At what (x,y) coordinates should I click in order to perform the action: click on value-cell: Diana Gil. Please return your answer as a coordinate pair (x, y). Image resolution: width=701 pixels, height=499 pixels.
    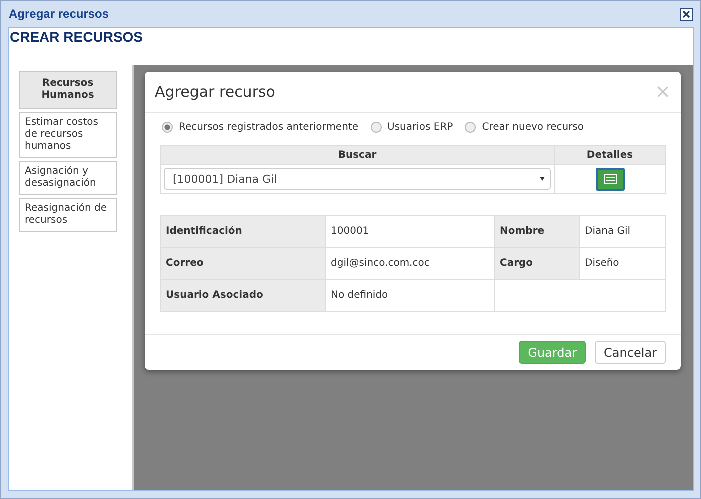
    Looking at the image, I should click on (623, 232).